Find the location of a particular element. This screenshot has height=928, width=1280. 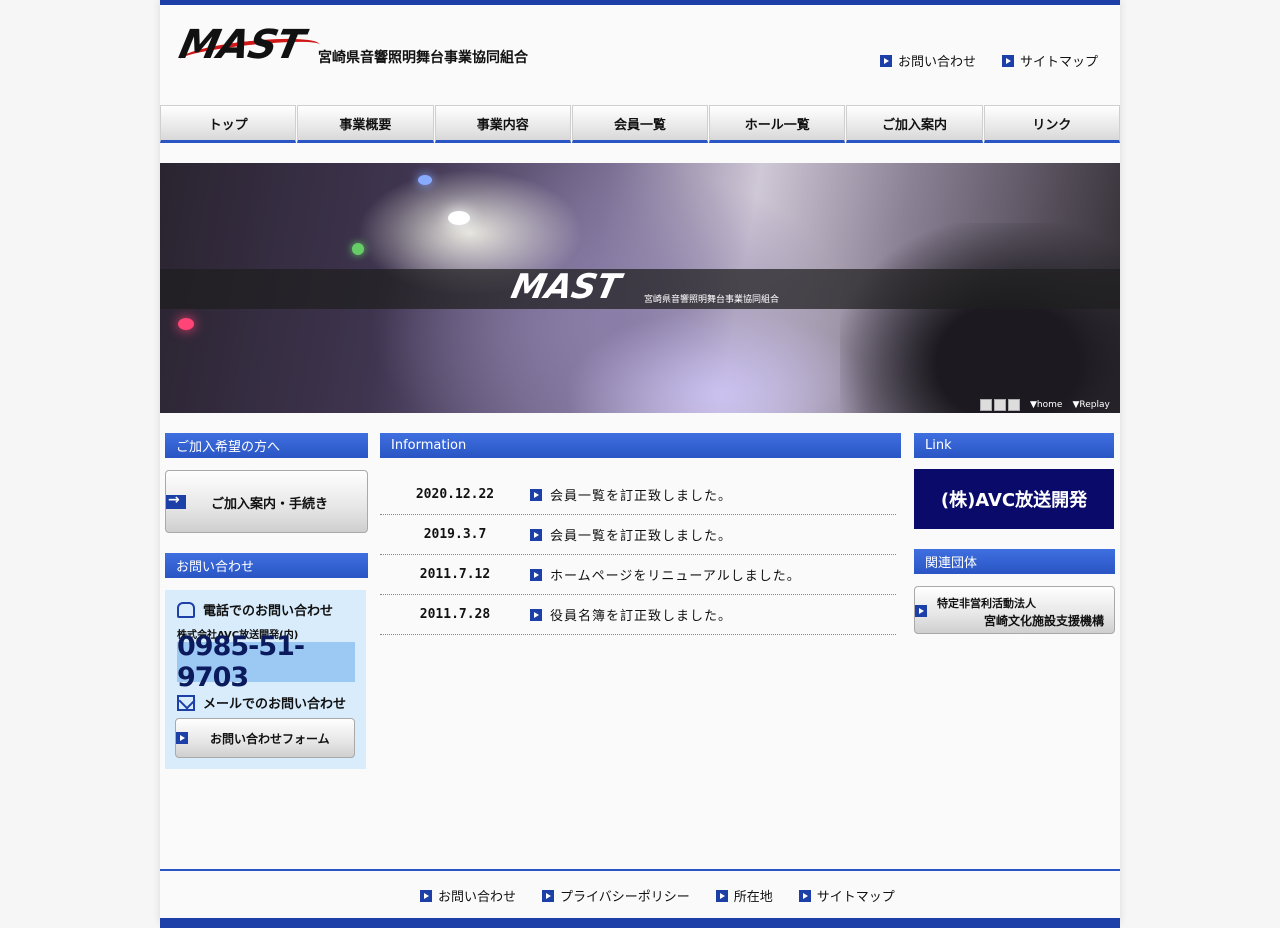

hero-logo: MAST is located at coordinates (566, 287).